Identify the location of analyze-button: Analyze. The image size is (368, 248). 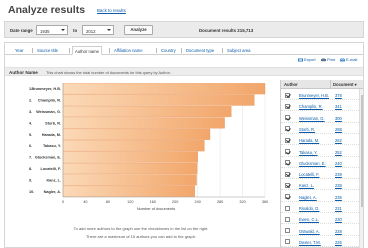
(138, 30).